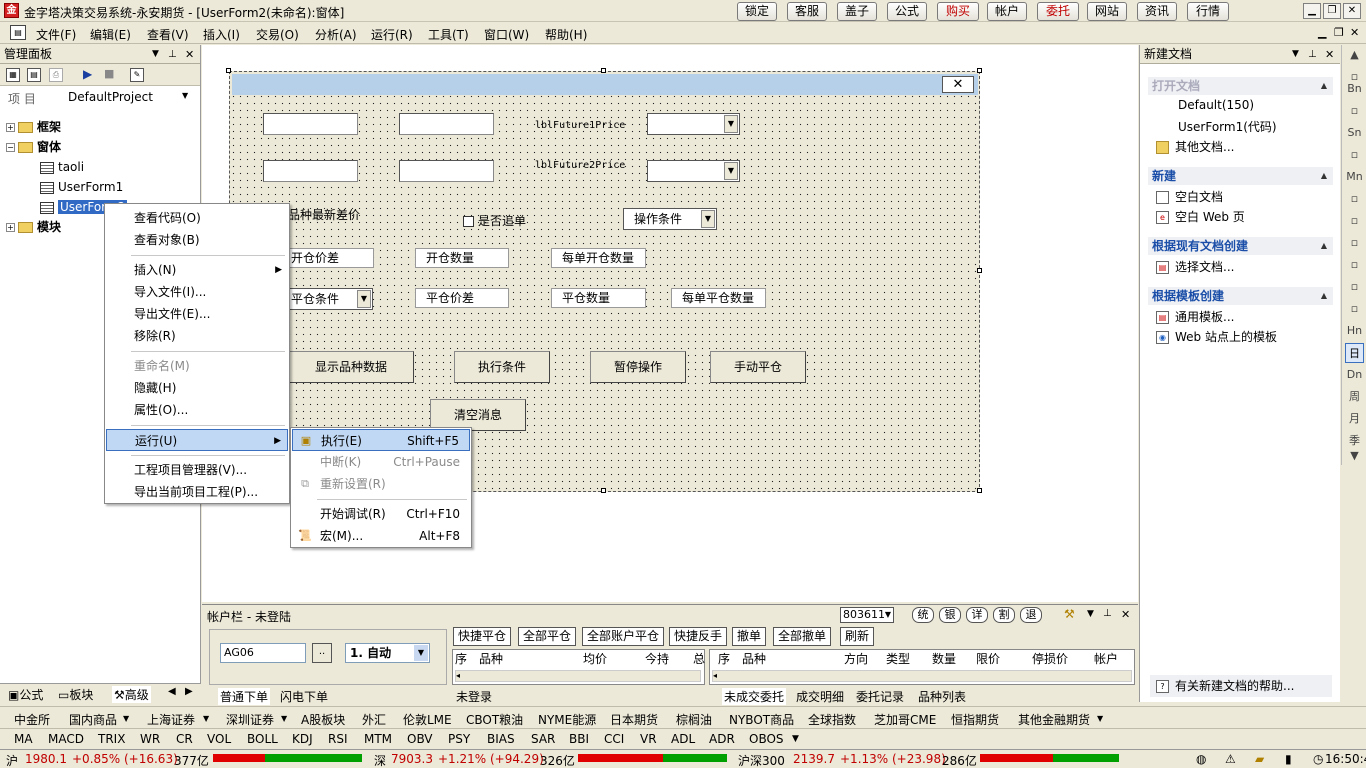 This screenshot has height=768, width=1366. Describe the element at coordinates (977, 615) in the screenshot. I see `detail-button: 详` at that location.